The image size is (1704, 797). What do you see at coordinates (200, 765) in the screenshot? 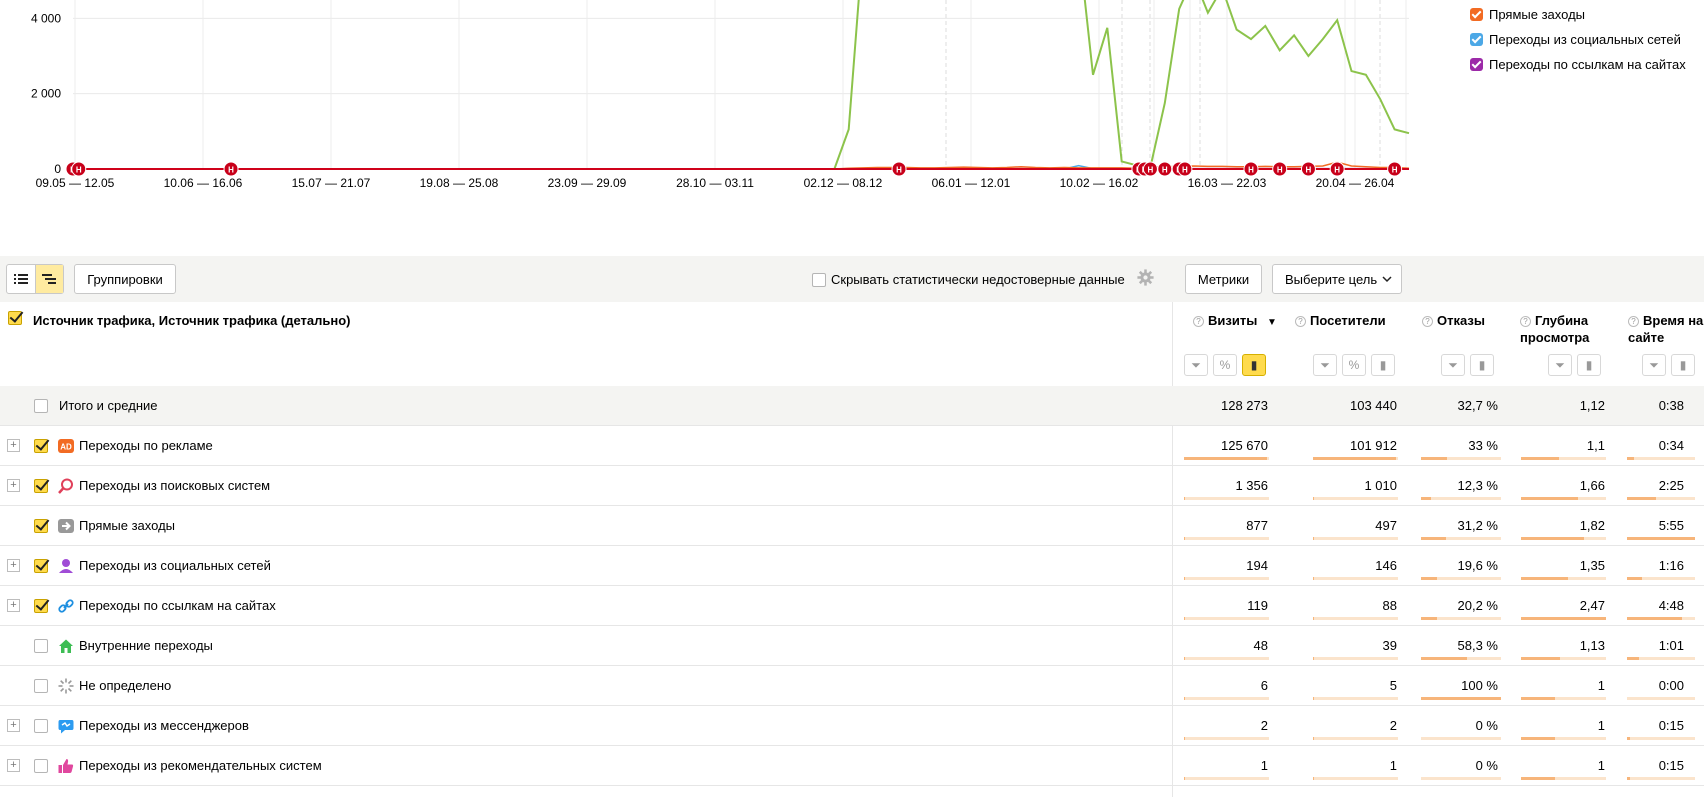
I see `row-label: Переходы из рекомендательных систем` at bounding box center [200, 765].